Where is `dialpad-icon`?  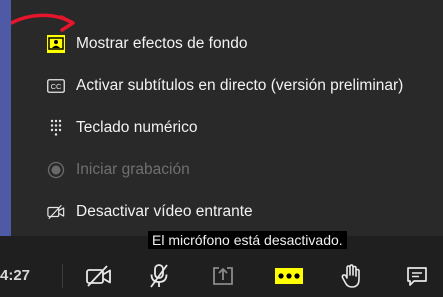
dialpad-icon is located at coordinates (56, 128).